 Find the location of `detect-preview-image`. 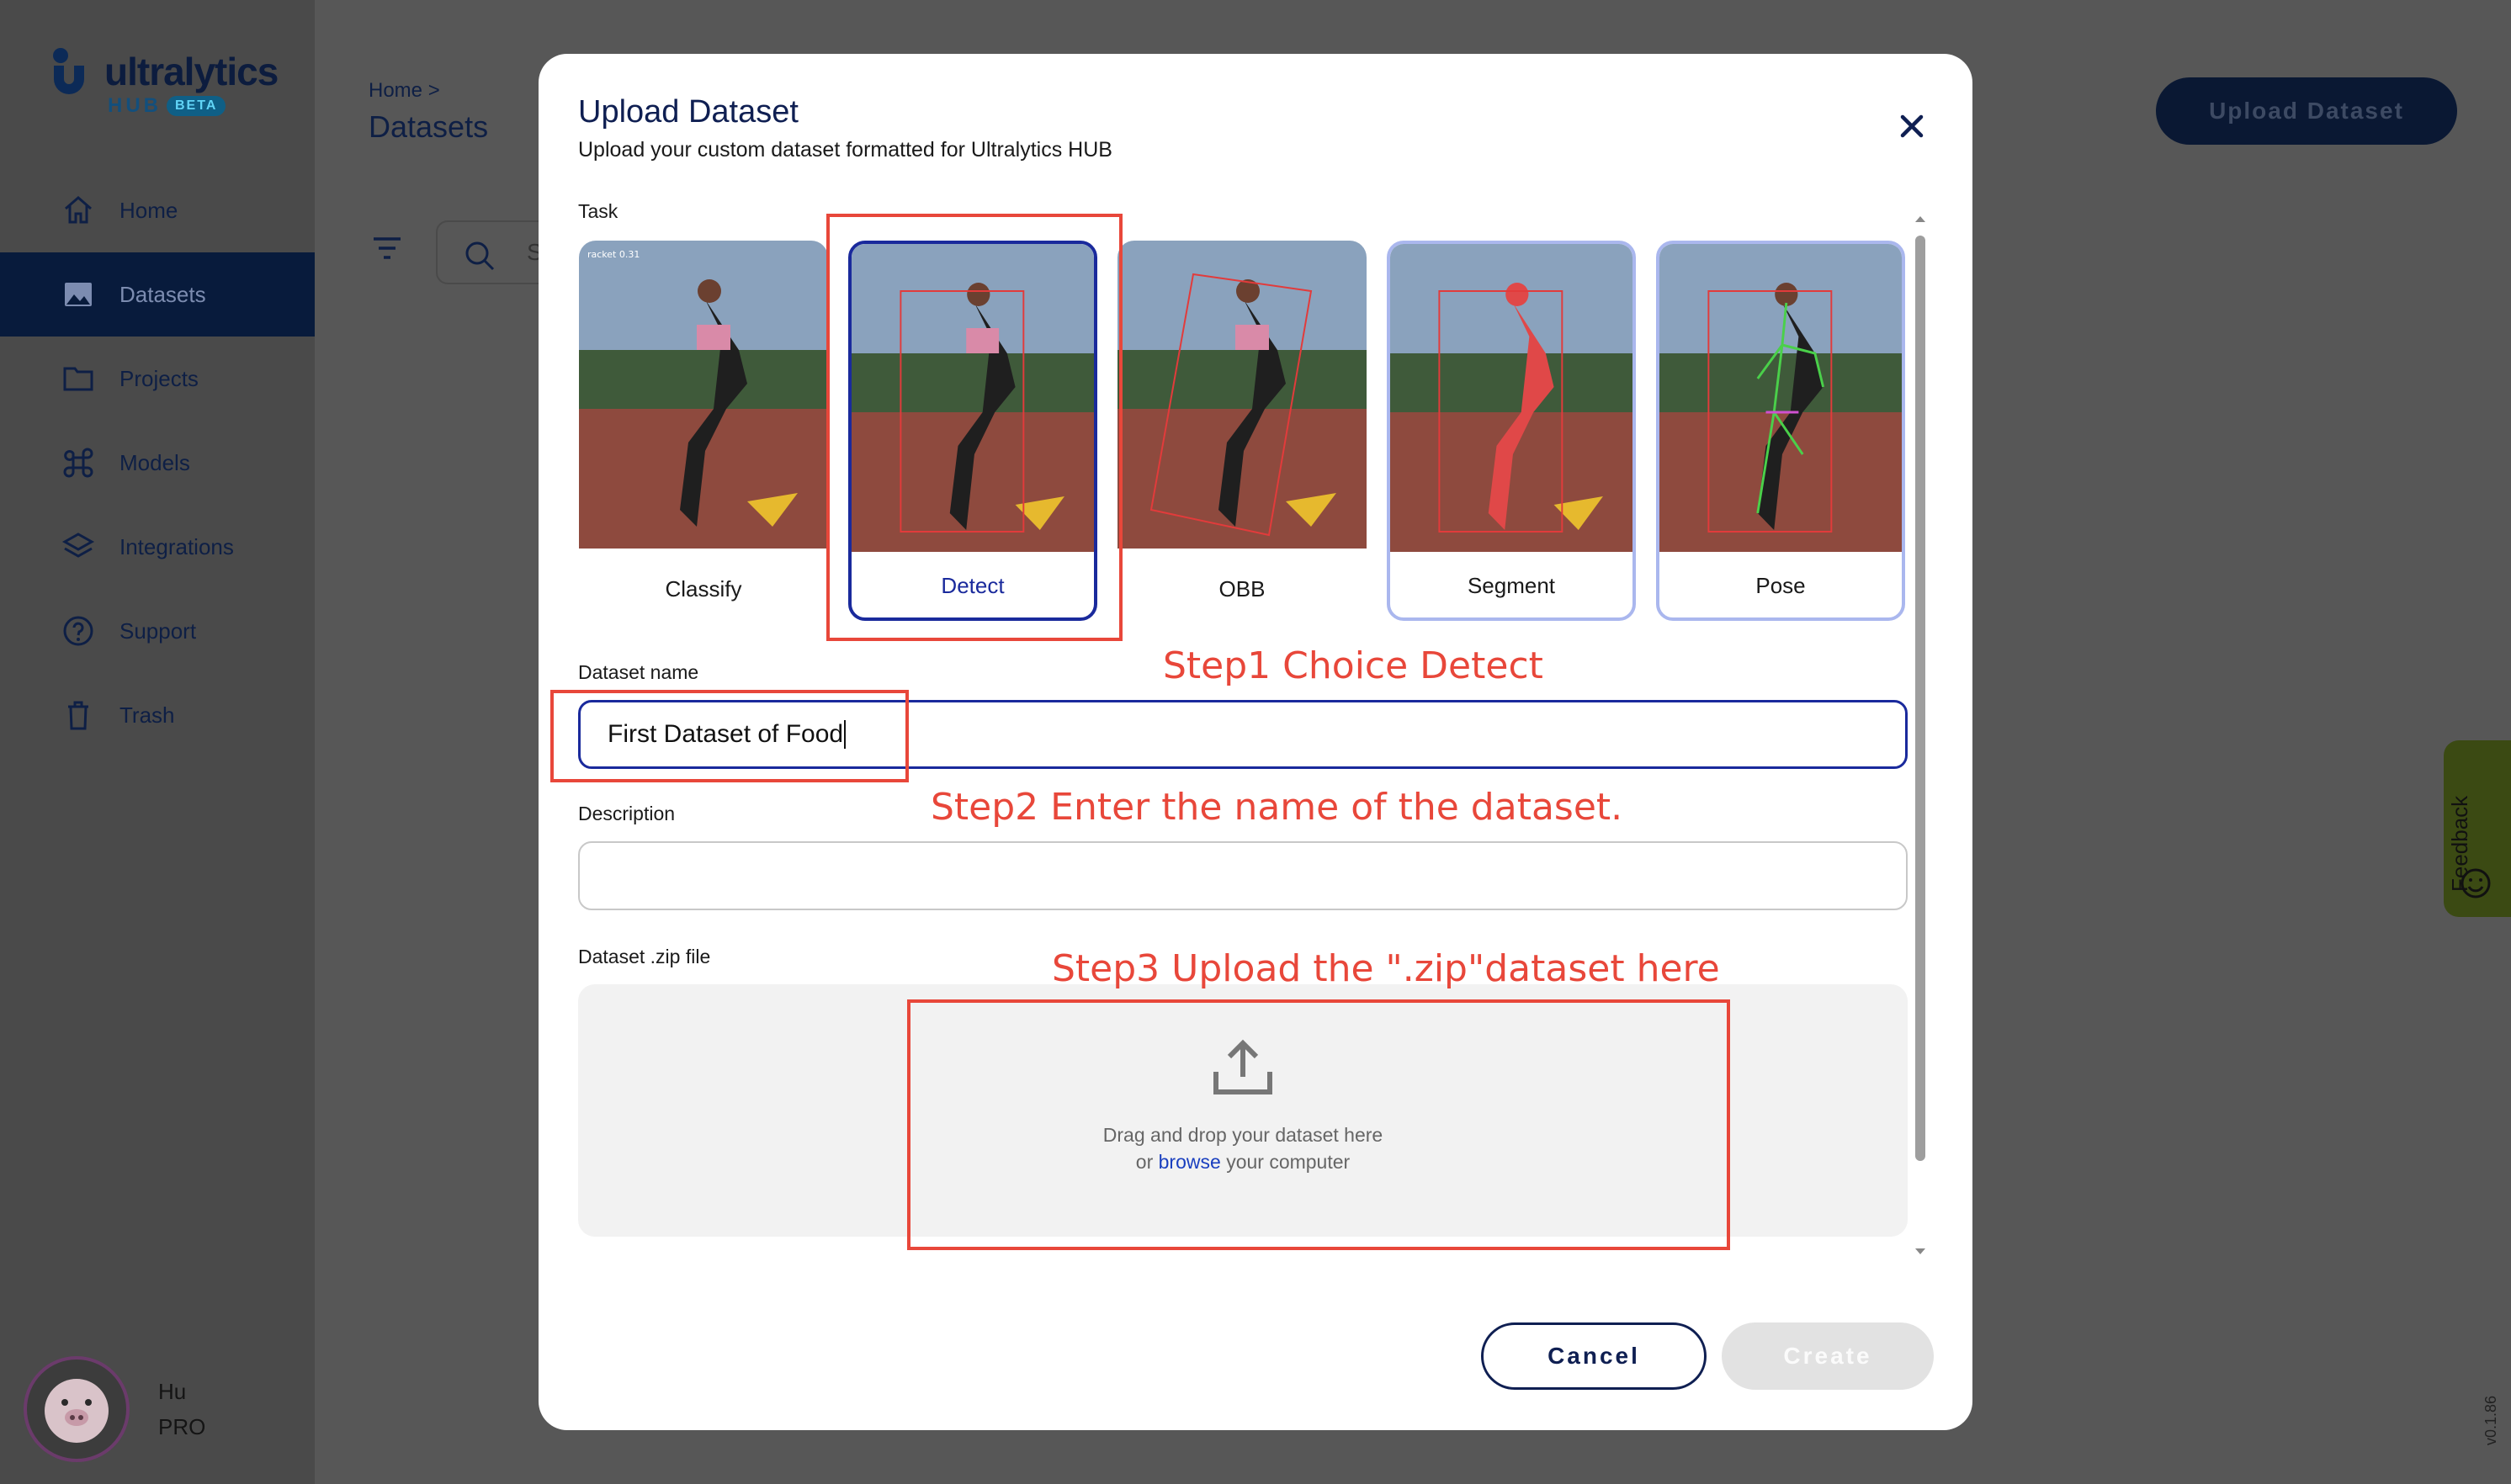

detect-preview-image is located at coordinates (973, 398).